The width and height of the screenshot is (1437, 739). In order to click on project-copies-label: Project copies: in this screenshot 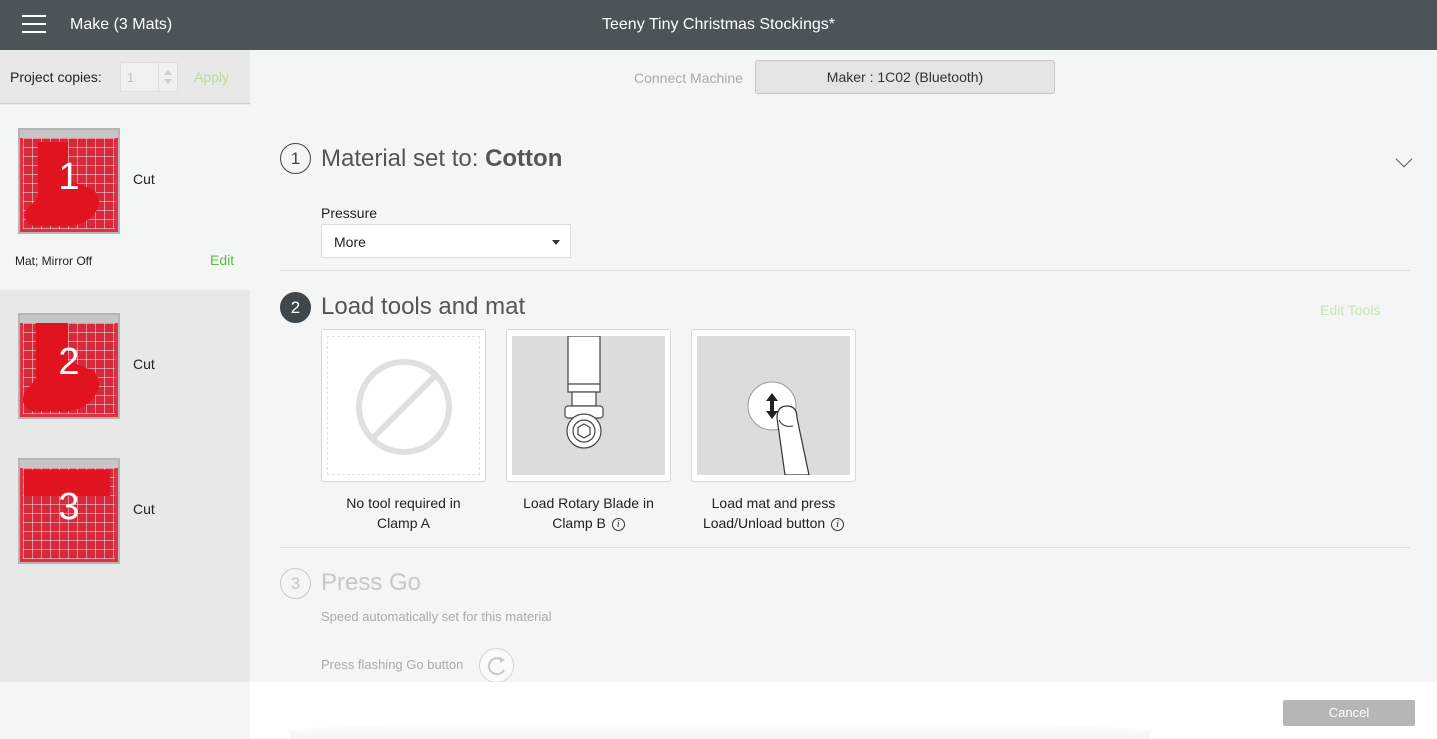, I will do `click(56, 77)`.